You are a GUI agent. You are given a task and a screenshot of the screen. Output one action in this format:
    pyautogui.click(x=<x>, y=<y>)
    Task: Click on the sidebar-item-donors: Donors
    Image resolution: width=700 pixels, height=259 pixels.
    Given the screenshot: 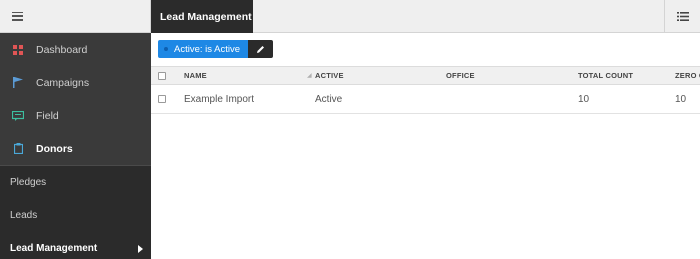 What is the action you would take?
    pyautogui.click(x=75, y=148)
    